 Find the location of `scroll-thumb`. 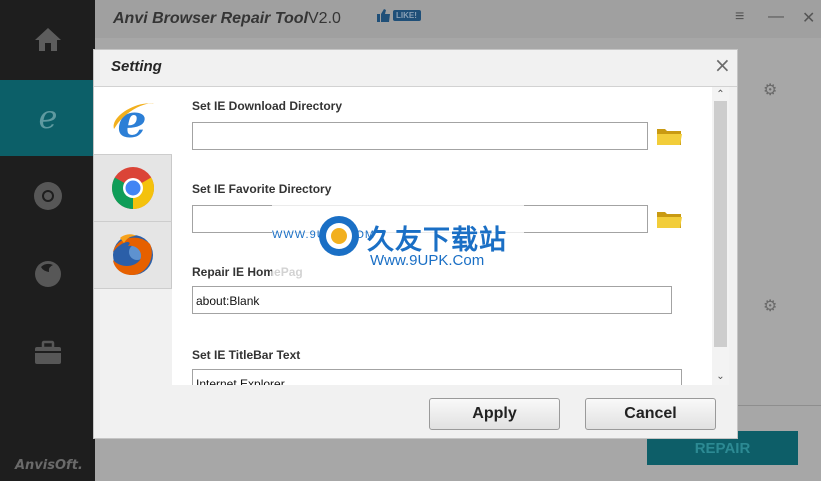

scroll-thumb is located at coordinates (720, 224).